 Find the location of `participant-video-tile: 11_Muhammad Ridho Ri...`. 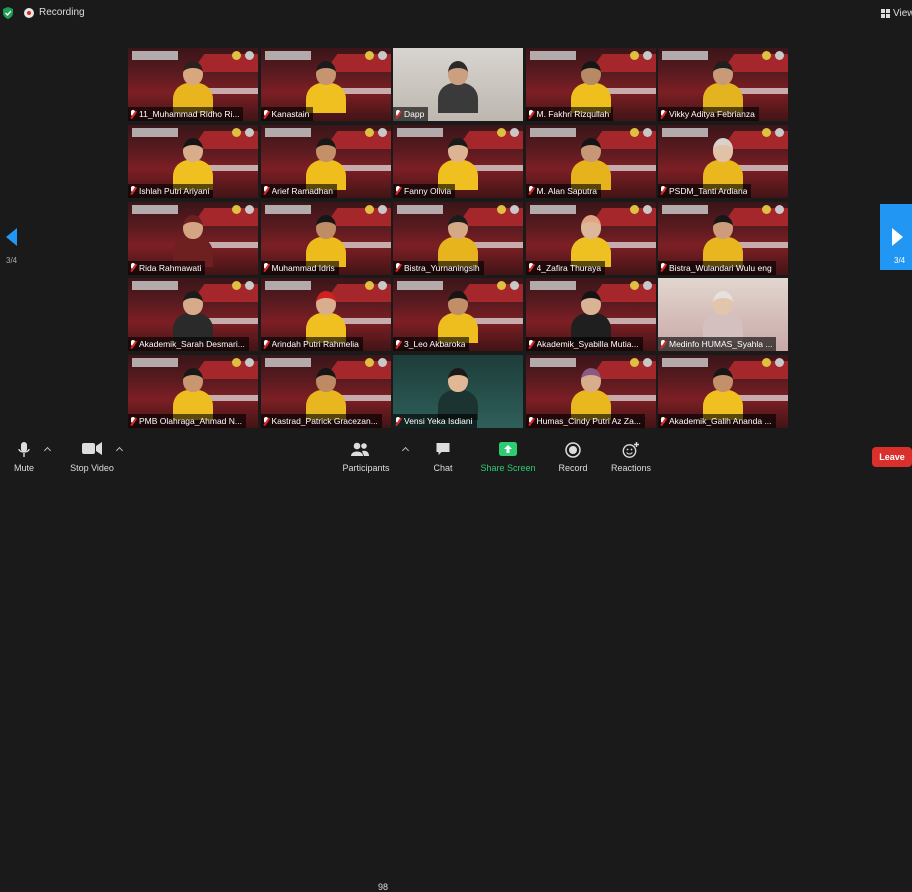

participant-video-tile: 11_Muhammad Ridho Ri... is located at coordinates (193, 84).